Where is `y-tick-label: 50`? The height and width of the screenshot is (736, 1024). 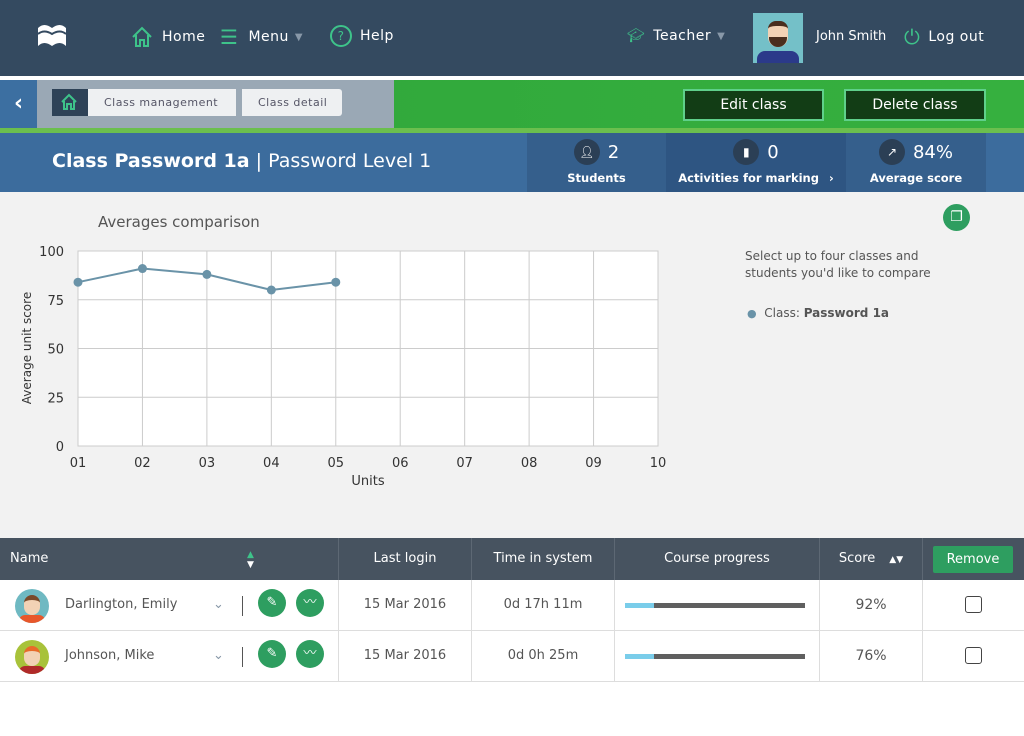 y-tick-label: 50 is located at coordinates (55, 350).